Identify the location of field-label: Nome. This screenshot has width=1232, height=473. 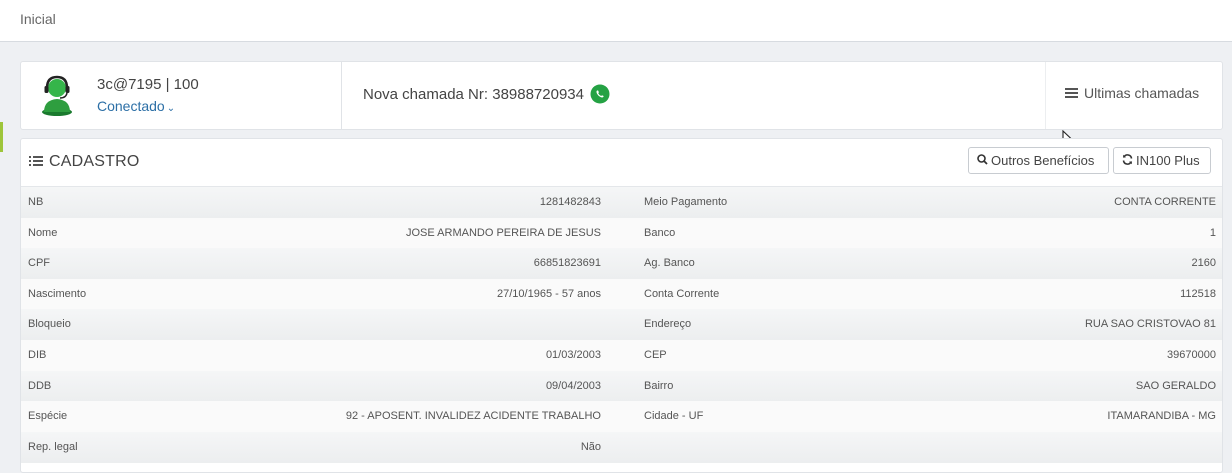
(43, 232).